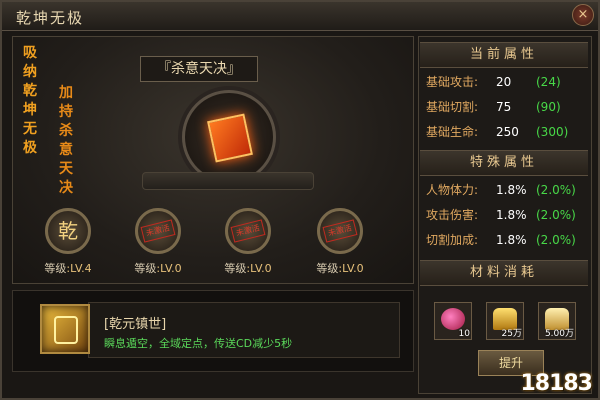 Image resolution: width=600 pixels, height=400 pixels. Describe the element at coordinates (583, 15) in the screenshot. I see `close-button: ×` at that location.